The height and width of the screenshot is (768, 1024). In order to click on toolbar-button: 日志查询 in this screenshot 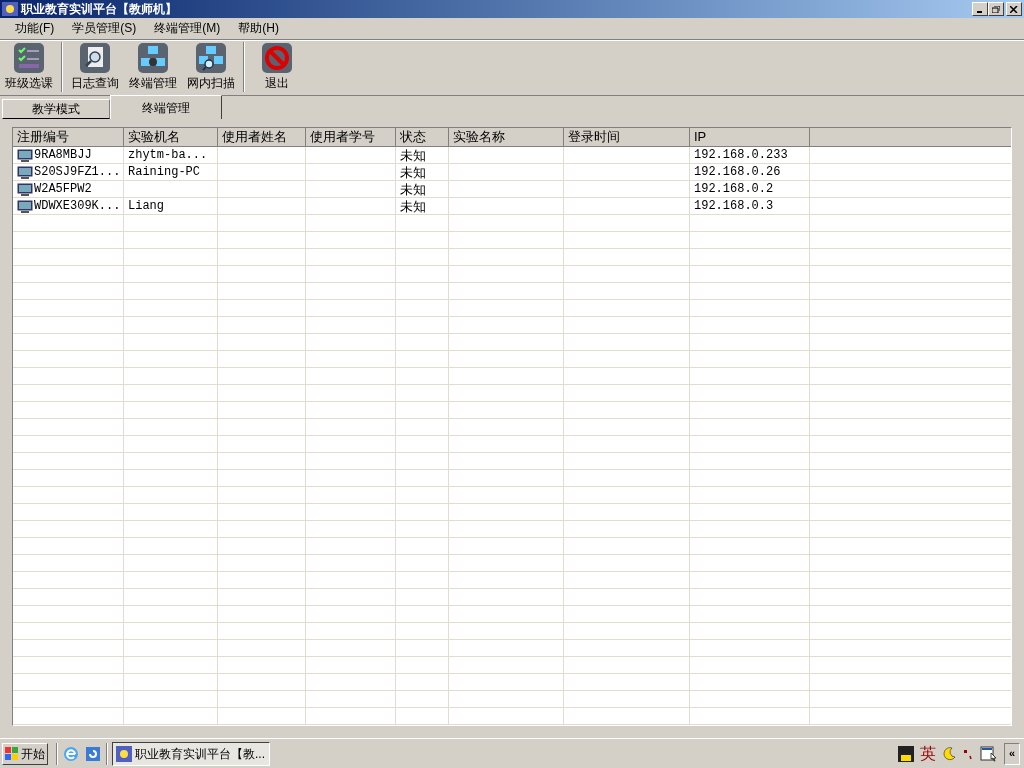, I will do `click(95, 67)`.